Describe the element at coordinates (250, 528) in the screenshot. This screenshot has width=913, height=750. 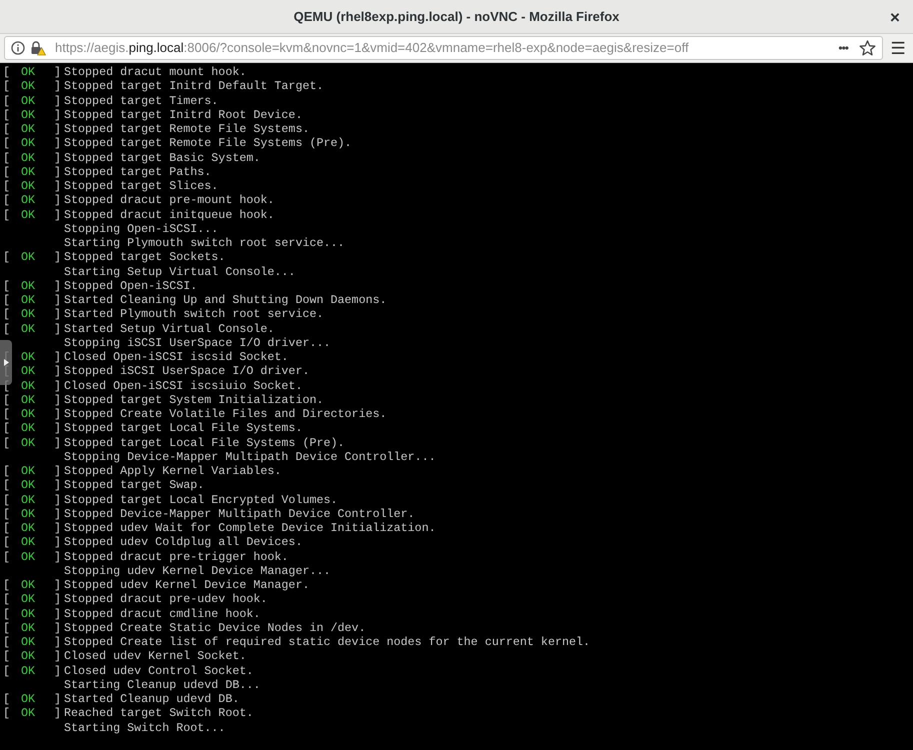
I see `log-message: Stopped udev Wait for Complete Device Initialization.` at that location.